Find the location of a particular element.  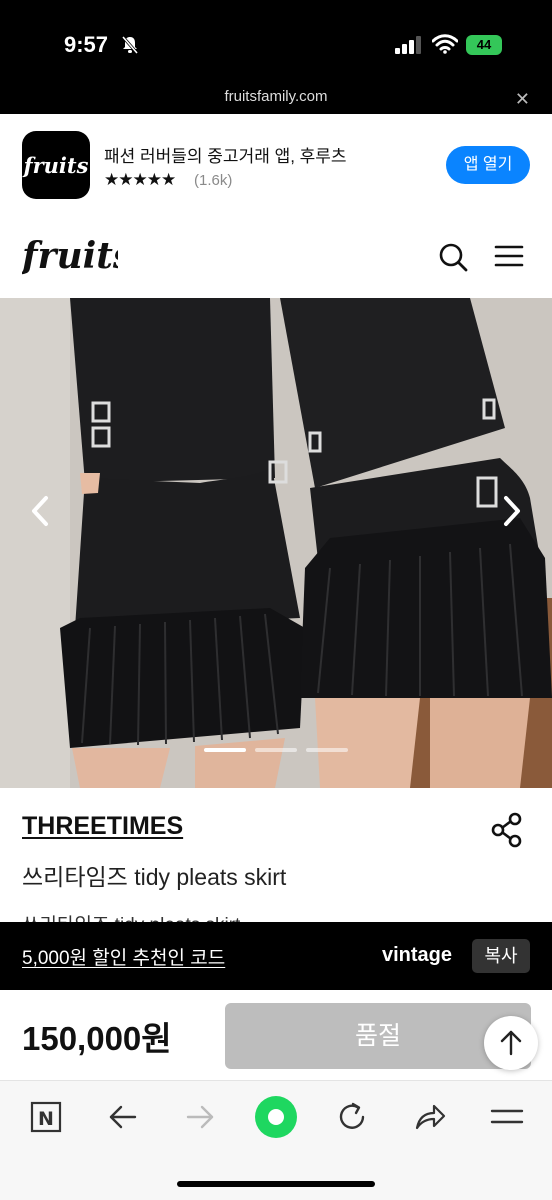

status-time: 9:57 is located at coordinates (86, 44).